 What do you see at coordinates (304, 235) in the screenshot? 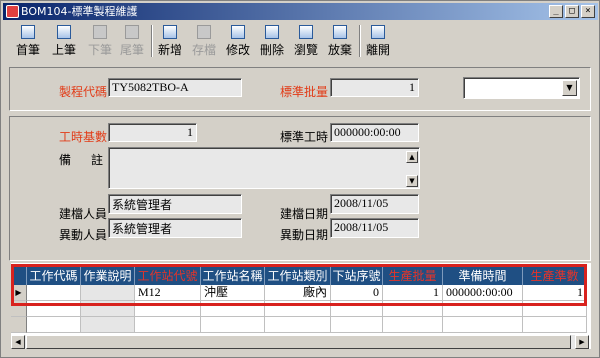
I see `modified-date-label: 異動日期` at bounding box center [304, 235].